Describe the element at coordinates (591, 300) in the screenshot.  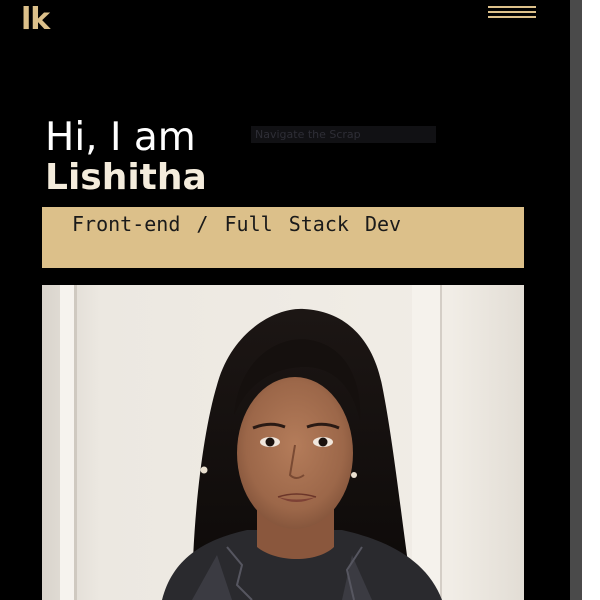
I see `window-gutter` at that location.